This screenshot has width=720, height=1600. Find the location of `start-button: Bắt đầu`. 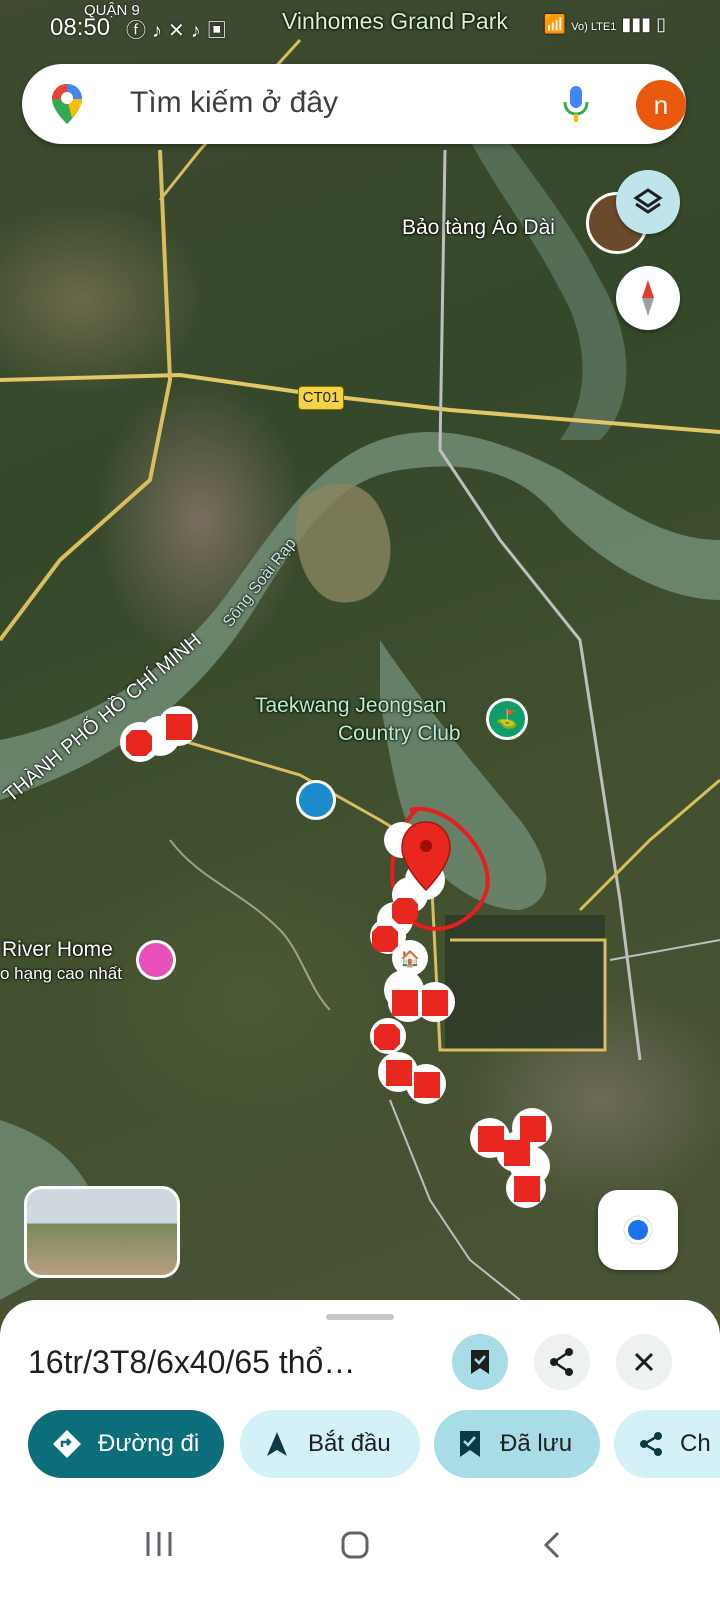

start-button: Bắt đầu is located at coordinates (330, 1444).